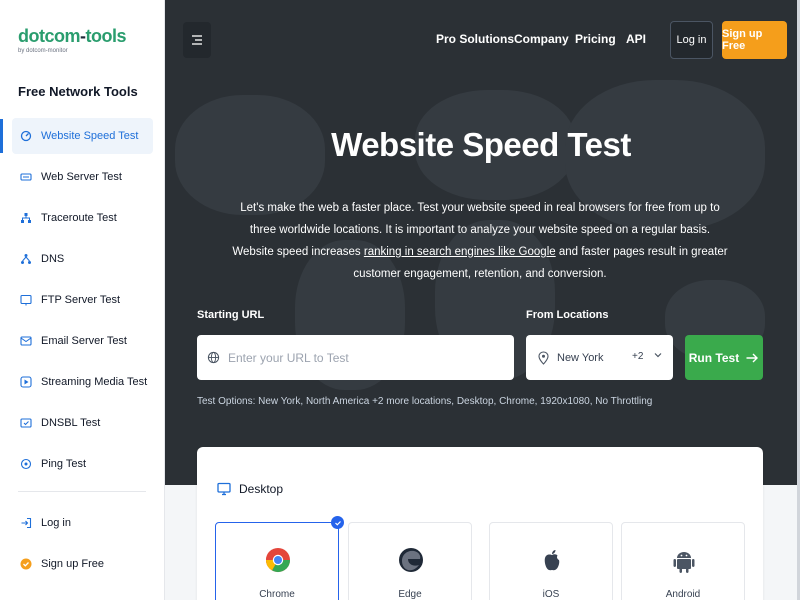 This screenshot has width=800, height=600. What do you see at coordinates (714, 357) in the screenshot?
I see `run-test-label: Run Test` at bounding box center [714, 357].